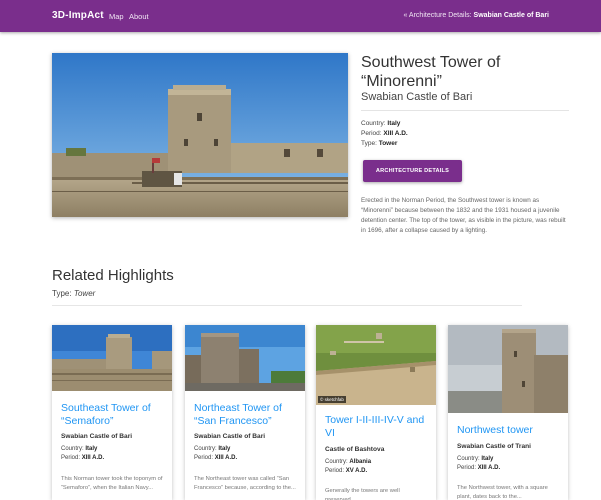 Image resolution: width=601 pixels, height=500 pixels. I want to click on card-castle: Swabian Castle of Trani, so click(494, 446).